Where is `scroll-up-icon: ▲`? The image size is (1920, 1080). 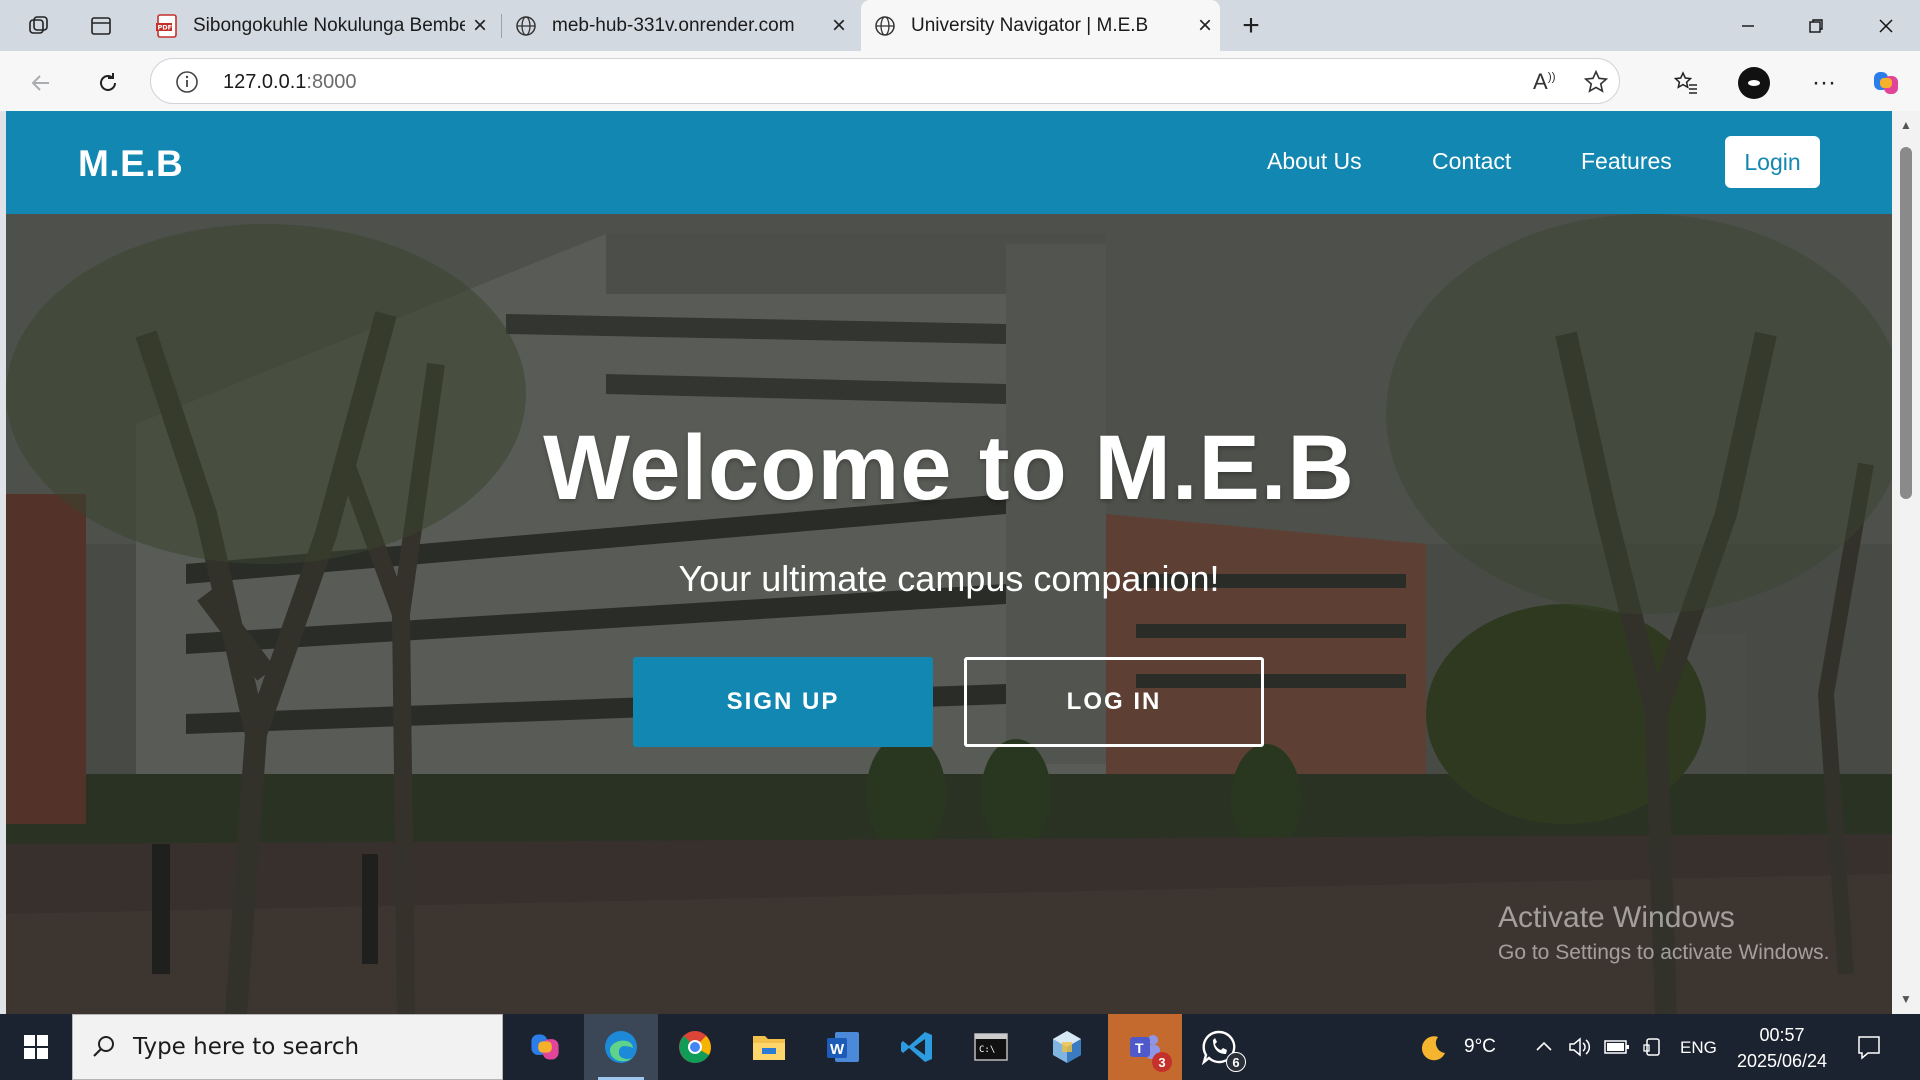 scroll-up-icon: ▲ is located at coordinates (1906, 125).